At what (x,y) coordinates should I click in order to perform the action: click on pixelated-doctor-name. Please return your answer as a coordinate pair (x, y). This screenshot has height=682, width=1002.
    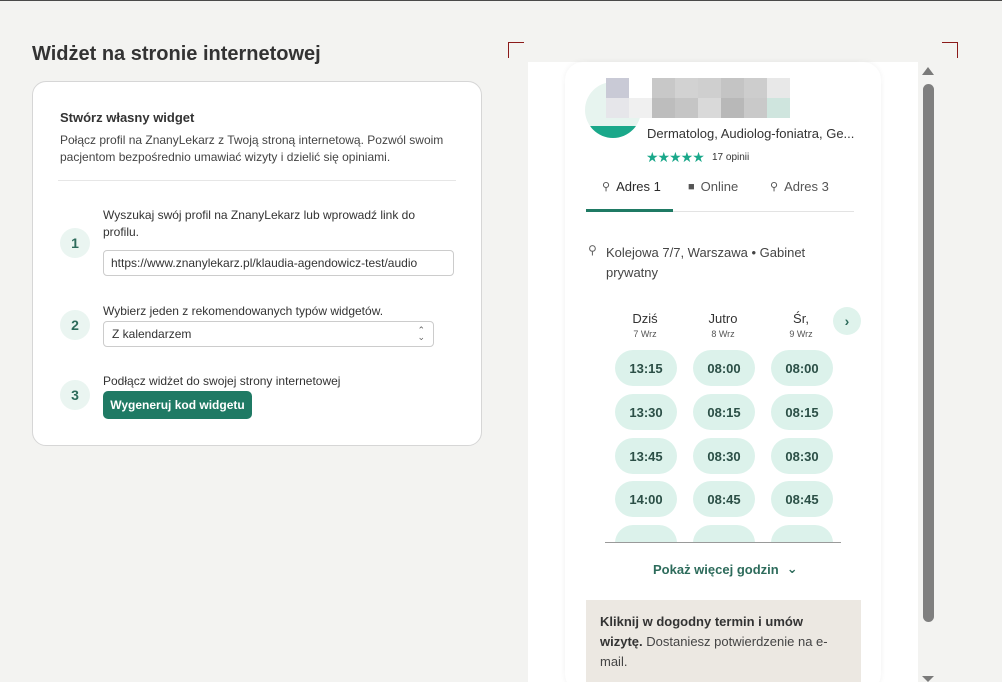
    Looking at the image, I should click on (698, 98).